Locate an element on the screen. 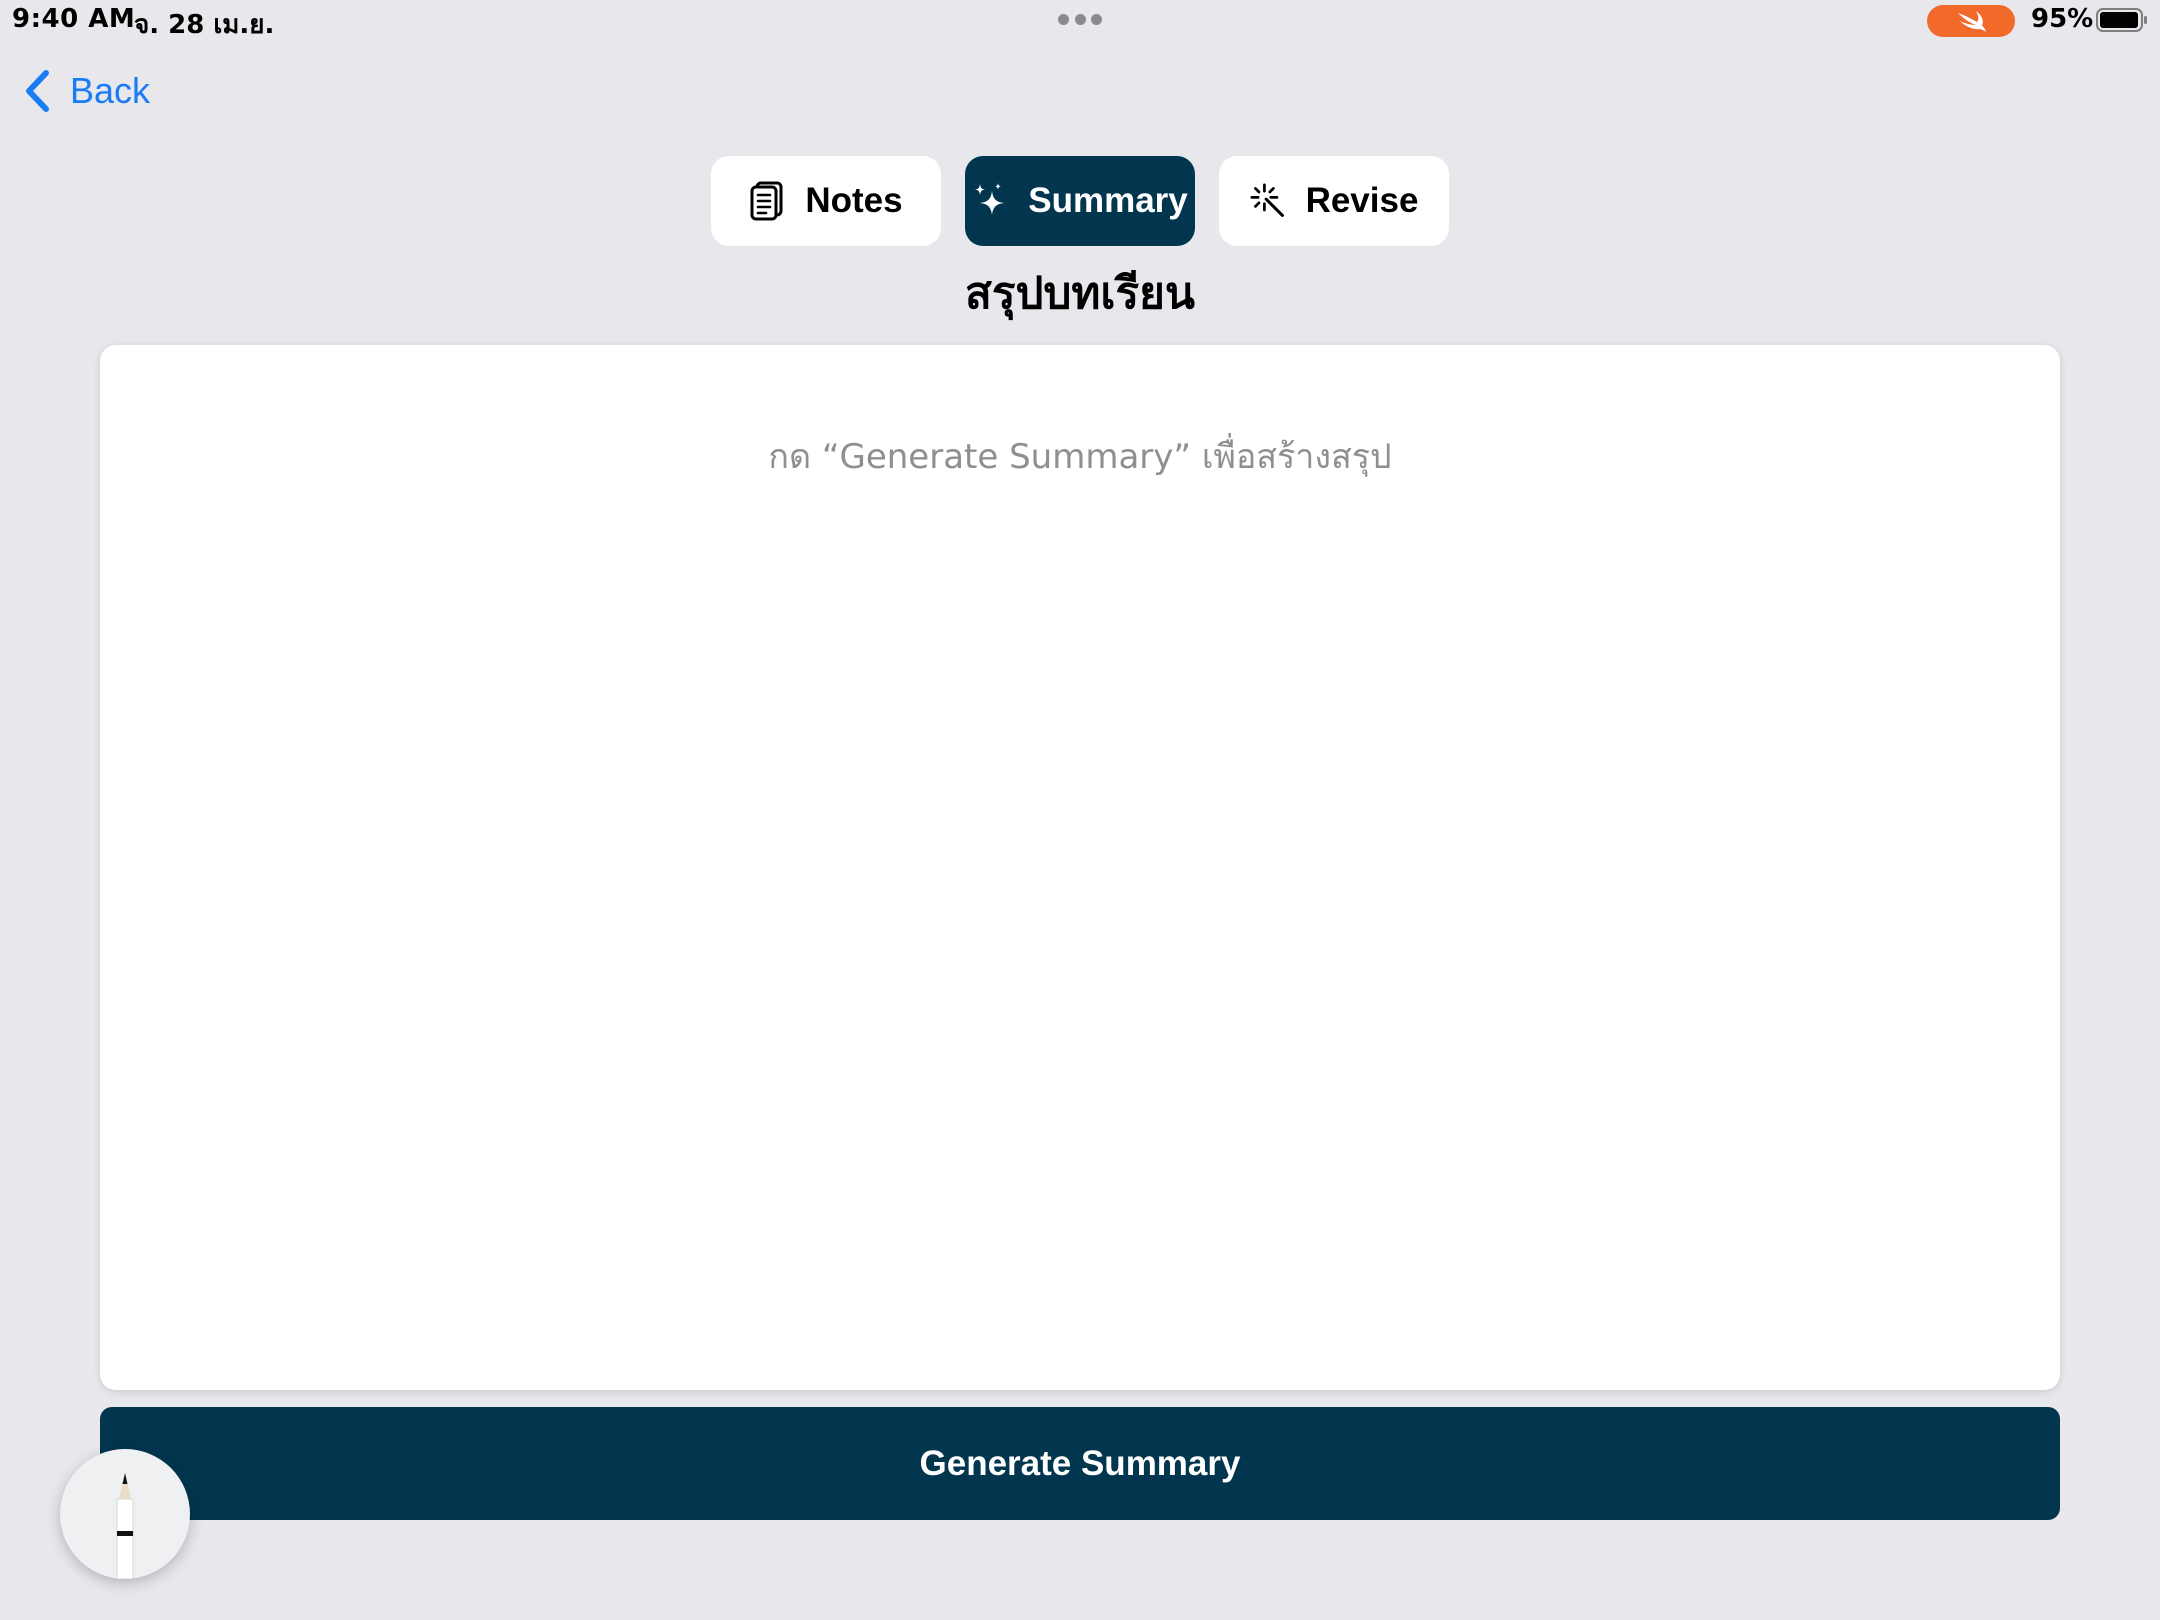 This screenshot has width=2160, height=1620. page-title: สรุปบทเรียน is located at coordinates (1080, 293).